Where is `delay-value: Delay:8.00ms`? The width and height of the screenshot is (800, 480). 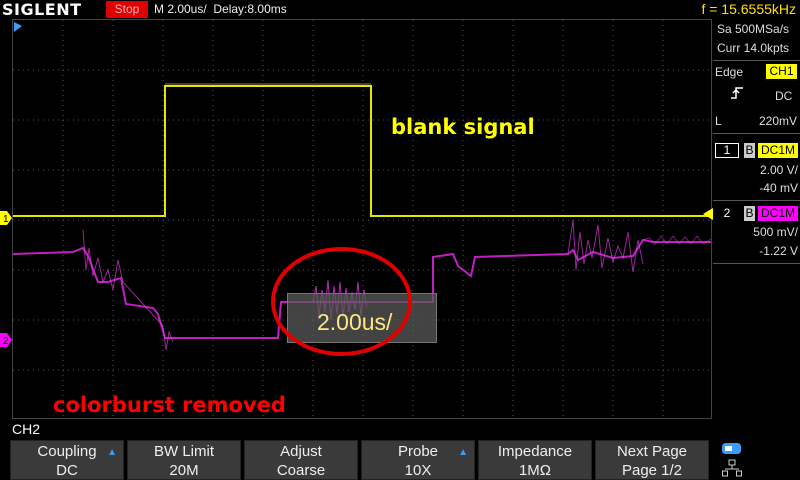
delay-value: Delay:8.00ms is located at coordinates (250, 9).